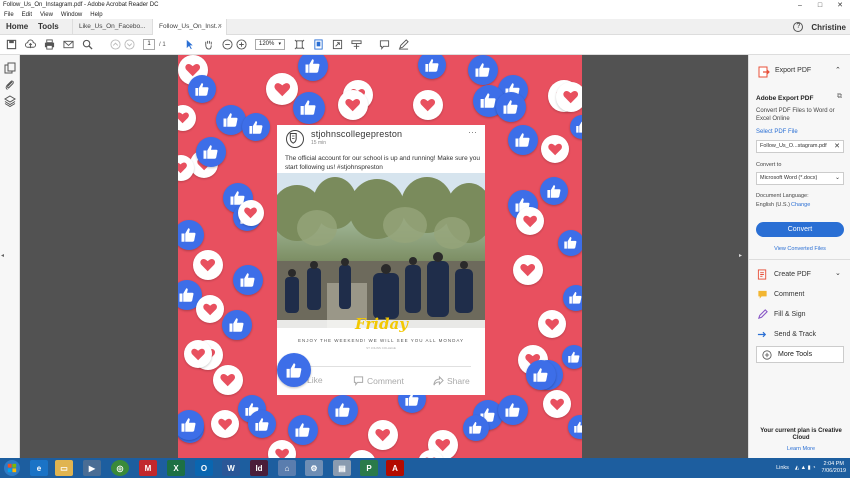 This screenshot has height=478, width=850. I want to click on page-number-input: 1, so click(149, 44).